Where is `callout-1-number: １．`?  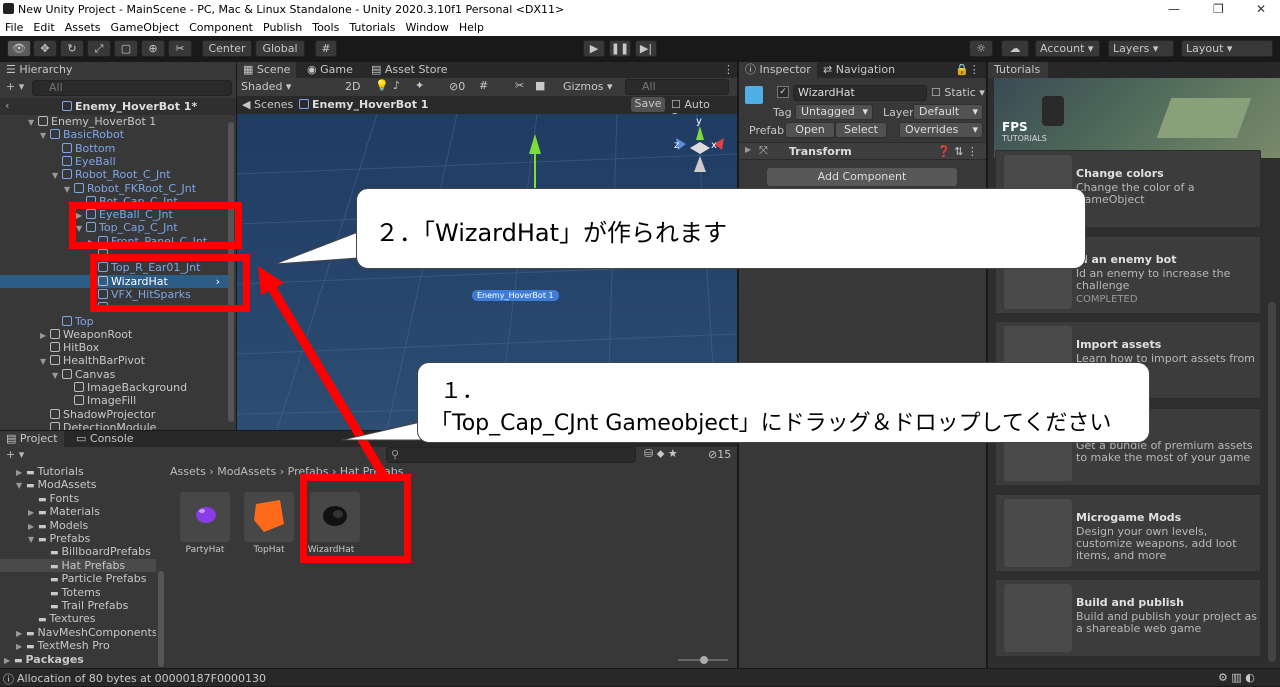
callout-1-number: １． is located at coordinates (462, 391).